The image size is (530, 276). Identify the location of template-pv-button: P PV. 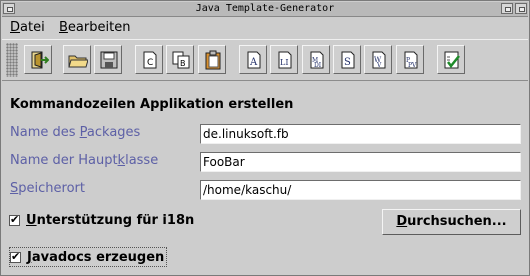
(410, 59).